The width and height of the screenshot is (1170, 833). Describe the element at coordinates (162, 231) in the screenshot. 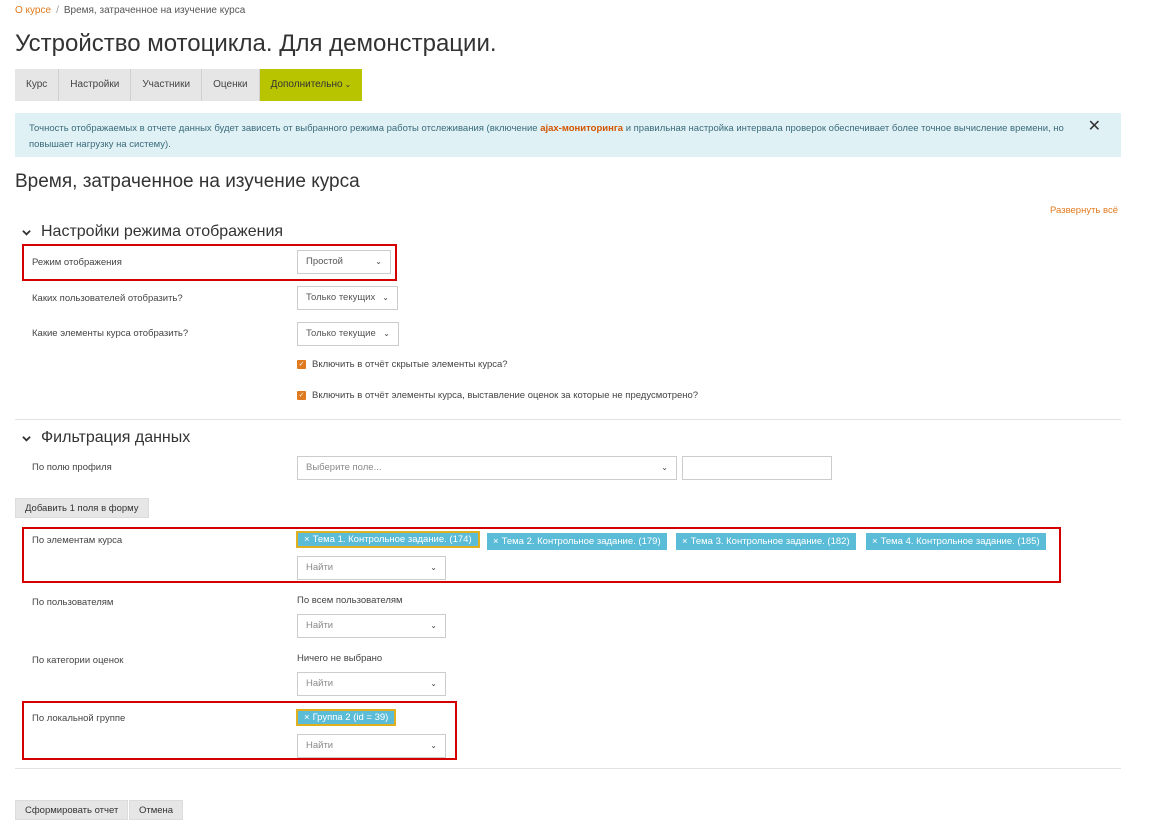

I see `section-title: Настройки режима отображения` at that location.